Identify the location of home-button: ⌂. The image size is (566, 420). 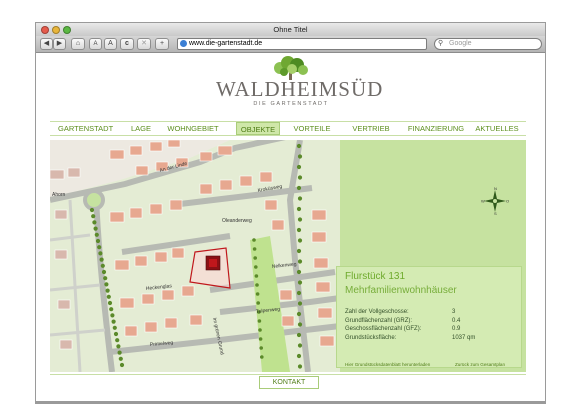
(78, 44).